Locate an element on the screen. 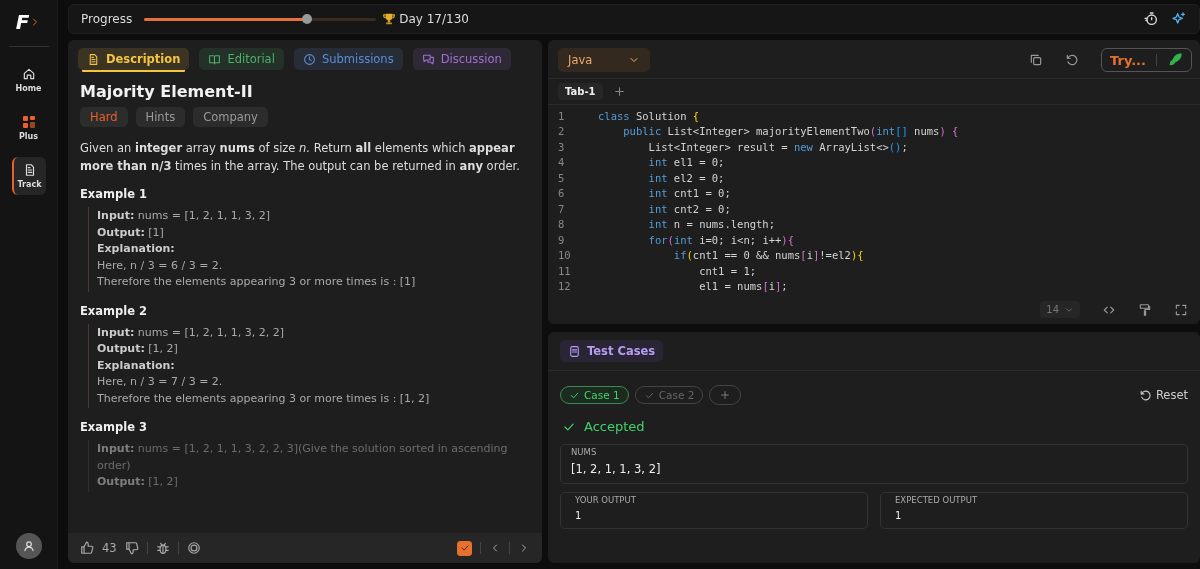 Image resolution: width=1200 pixels, height=569 pixels. example-line: Therefore the elements appearing 3 or more times is : [1, 2] is located at coordinates (264, 398).